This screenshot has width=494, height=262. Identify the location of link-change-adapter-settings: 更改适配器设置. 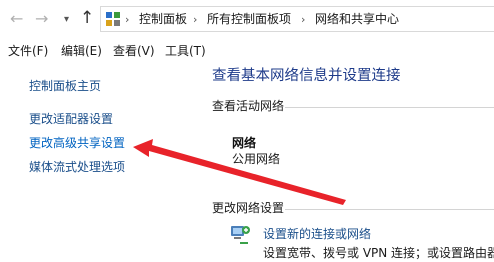
(71, 119).